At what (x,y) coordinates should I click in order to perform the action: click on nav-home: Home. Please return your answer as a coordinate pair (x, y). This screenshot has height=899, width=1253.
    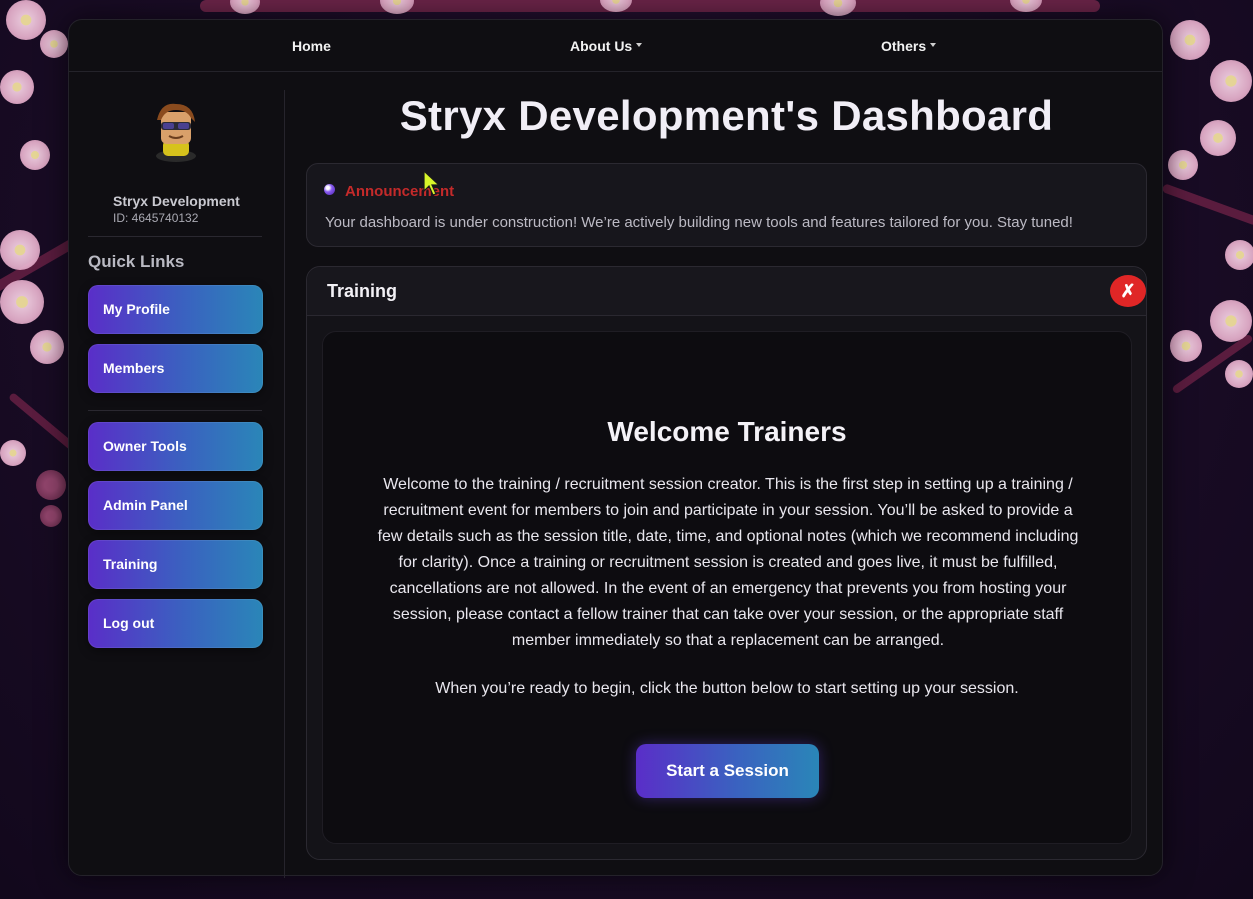
    Looking at the image, I should click on (311, 46).